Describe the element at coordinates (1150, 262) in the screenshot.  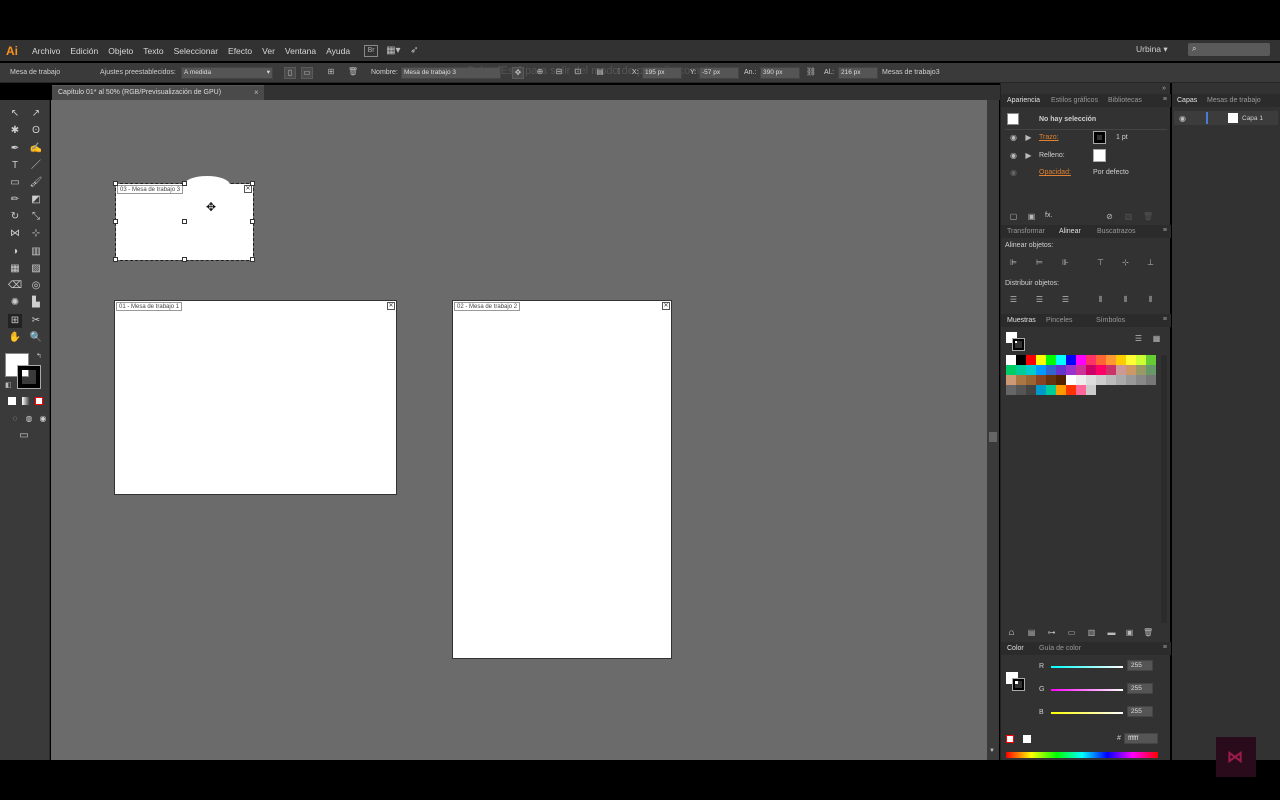
I see `align-bottom-icon: ⊥` at that location.